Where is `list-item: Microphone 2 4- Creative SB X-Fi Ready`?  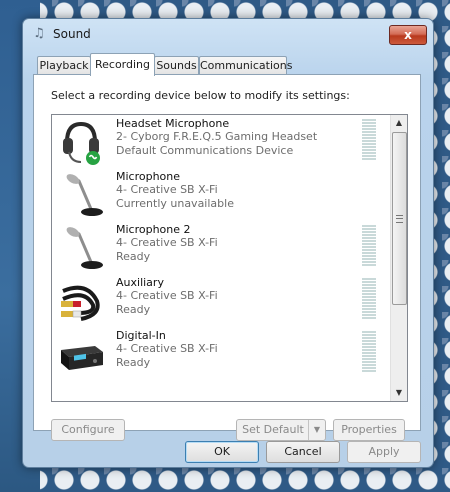 list-item: Microphone 2 4- Creative SB X-Fi Ready is located at coordinates (221, 247).